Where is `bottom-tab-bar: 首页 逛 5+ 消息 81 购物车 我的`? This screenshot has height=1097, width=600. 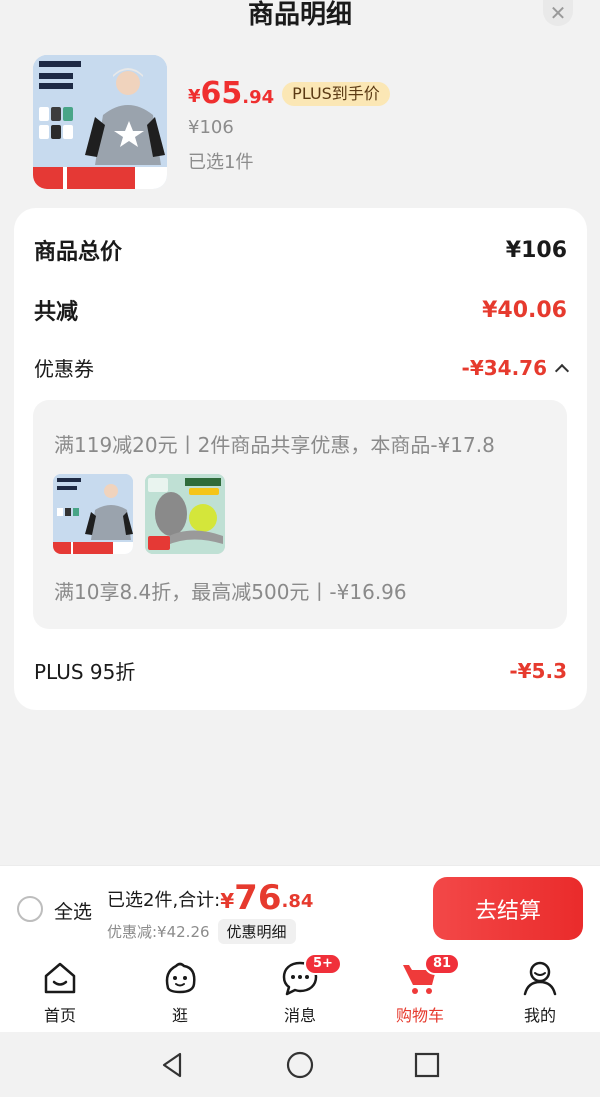 bottom-tab-bar: 首页 逛 5+ 消息 81 购物车 我的 is located at coordinates (300, 990).